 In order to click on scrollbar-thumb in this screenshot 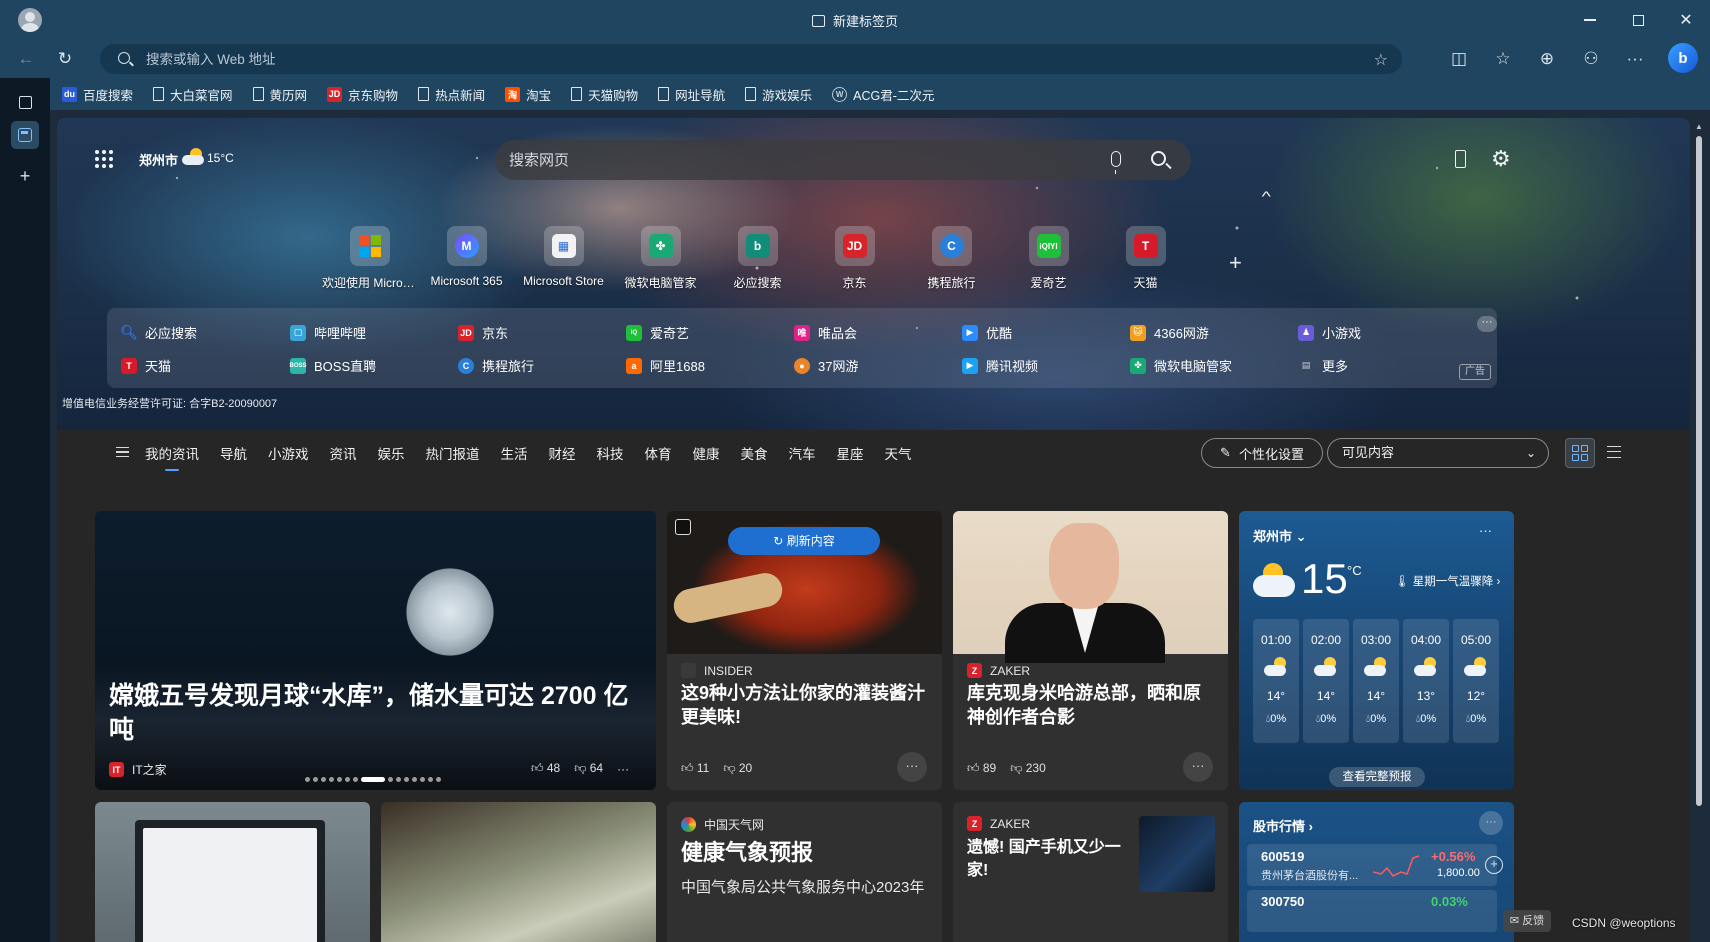, I will do `click(1699, 471)`.